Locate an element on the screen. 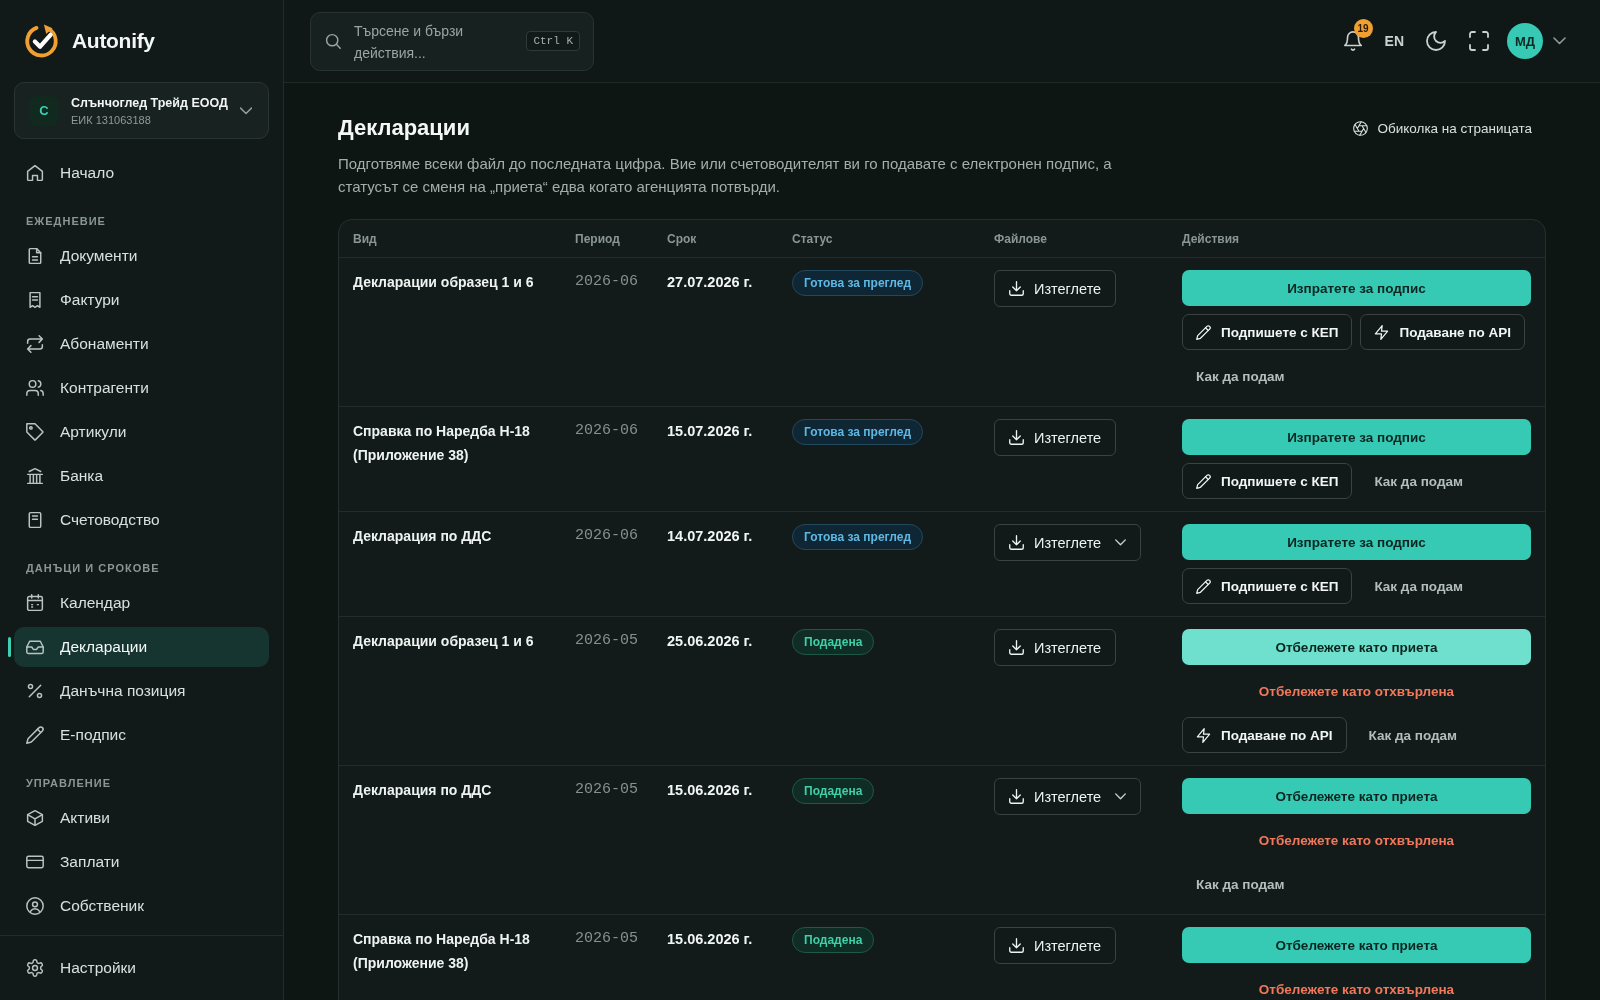 This screenshot has width=1600, height=1000. nav-item: Счетоводство is located at coordinates (141, 520).